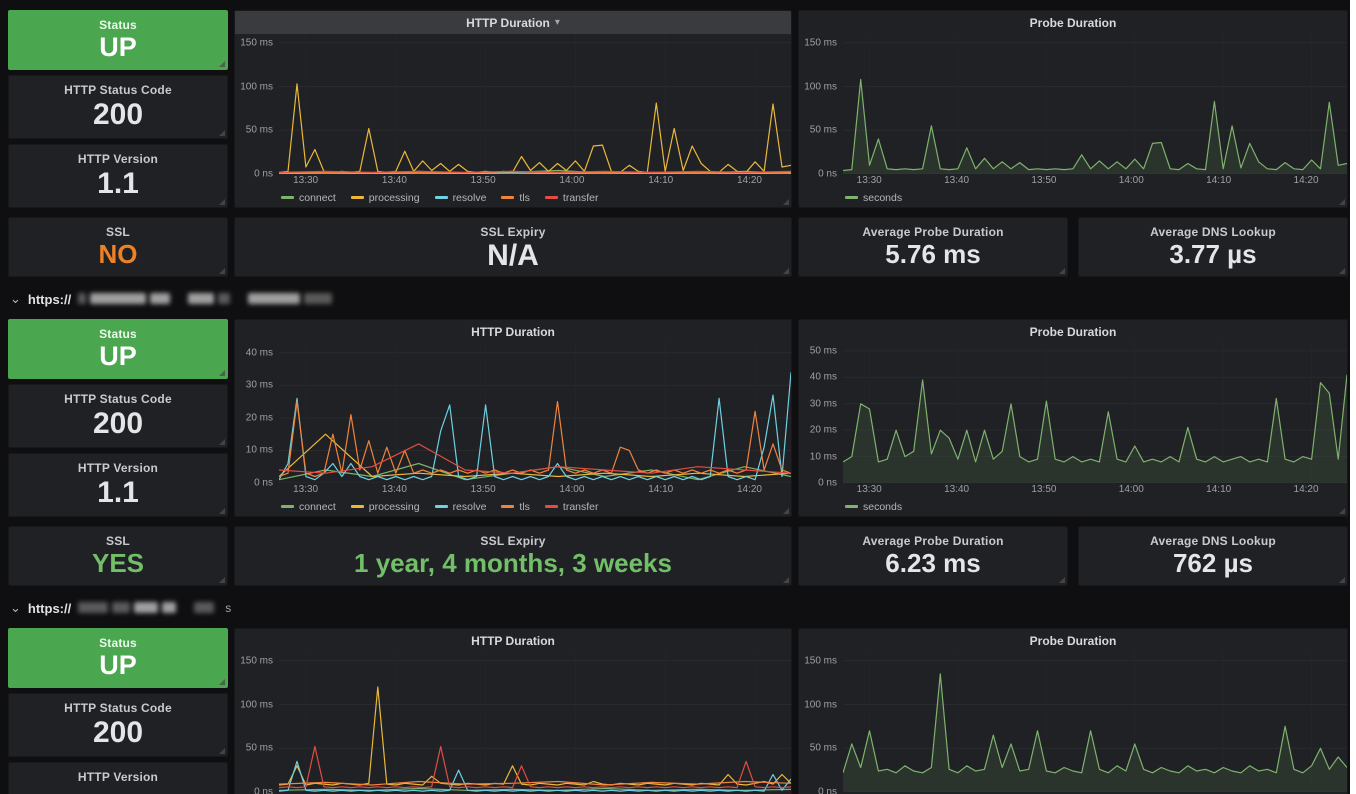  What do you see at coordinates (680, 299) in the screenshot?
I see `row-header-url-2: ⌄ https://` at bounding box center [680, 299].